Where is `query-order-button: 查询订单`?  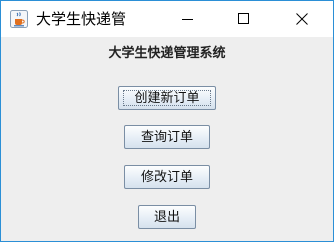
query-order-button: 查询订单 is located at coordinates (167, 137).